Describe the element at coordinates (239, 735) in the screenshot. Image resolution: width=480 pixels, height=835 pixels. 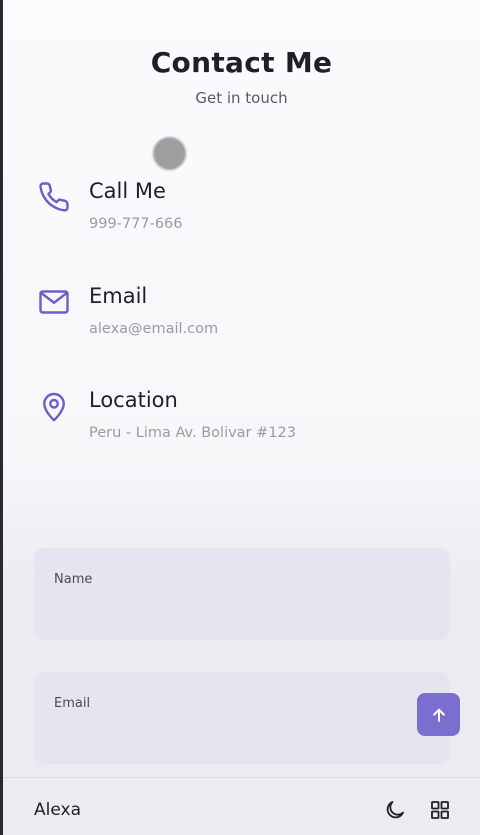
I see `email-input` at that location.